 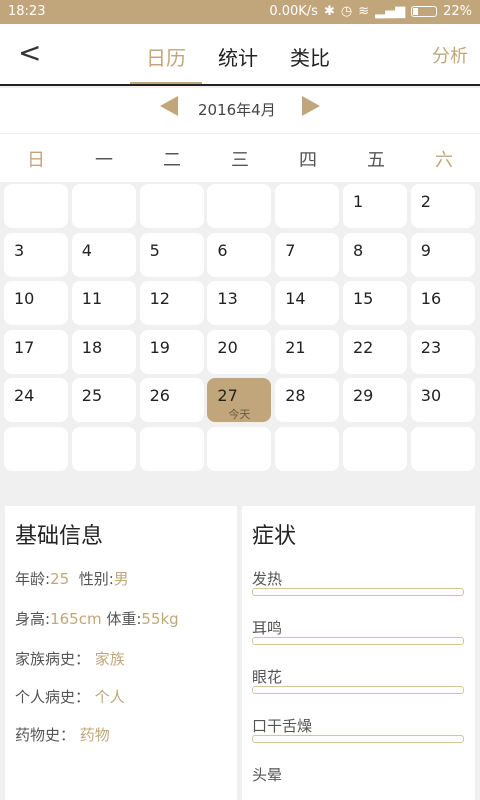 I want to click on calendar-day-cell: 30, so click(x=442, y=400).